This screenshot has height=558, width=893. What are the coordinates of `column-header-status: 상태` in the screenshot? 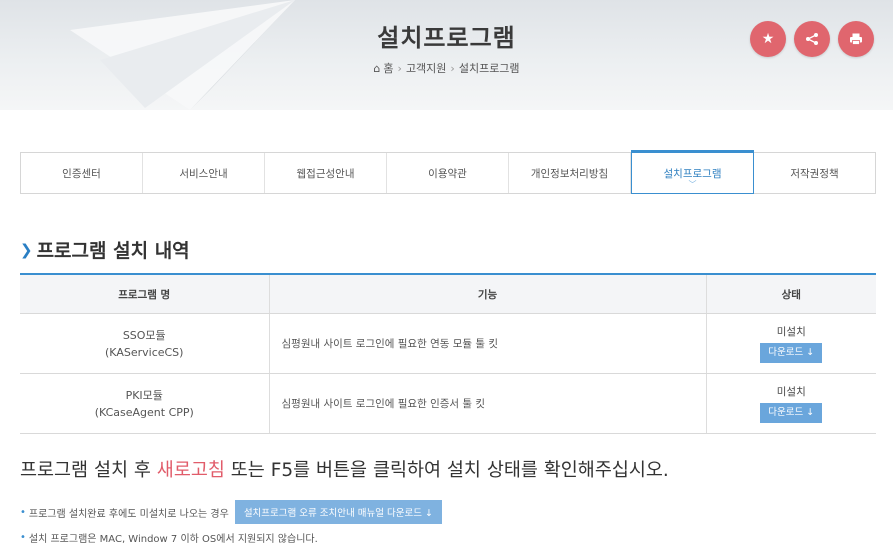 It's located at (791, 294).